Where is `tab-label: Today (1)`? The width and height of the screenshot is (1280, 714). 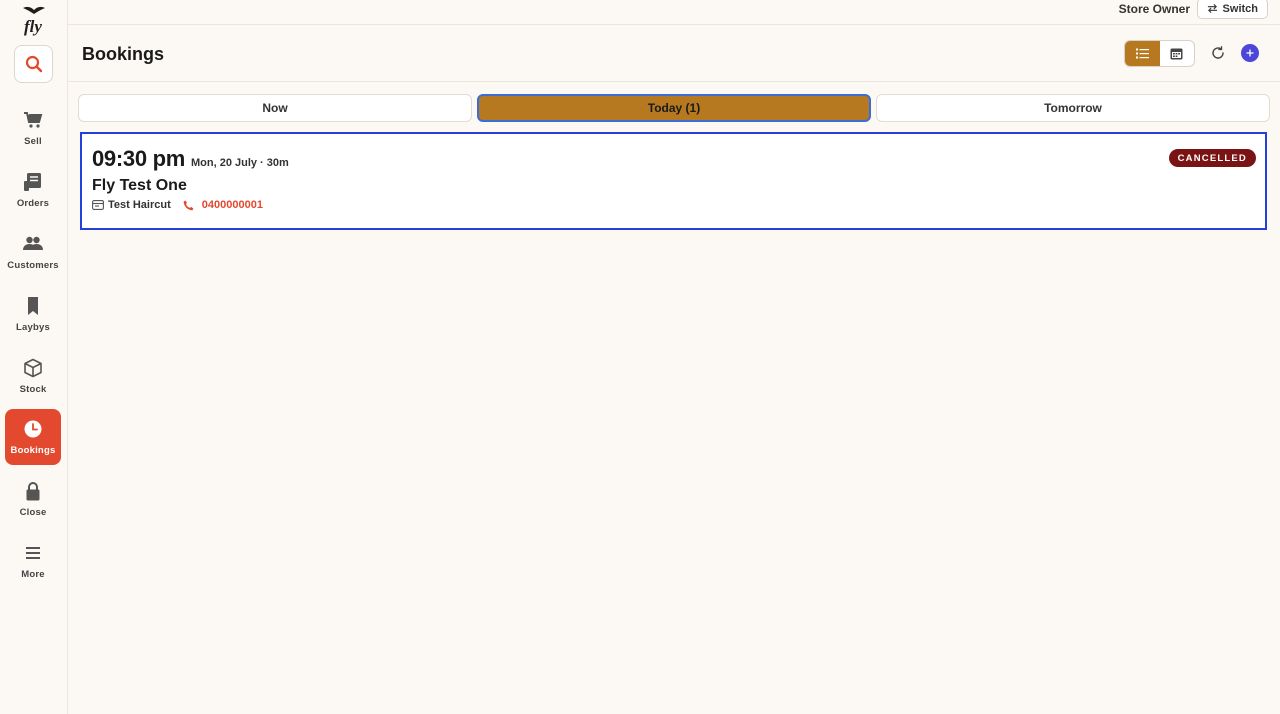 tab-label: Today (1) is located at coordinates (674, 108).